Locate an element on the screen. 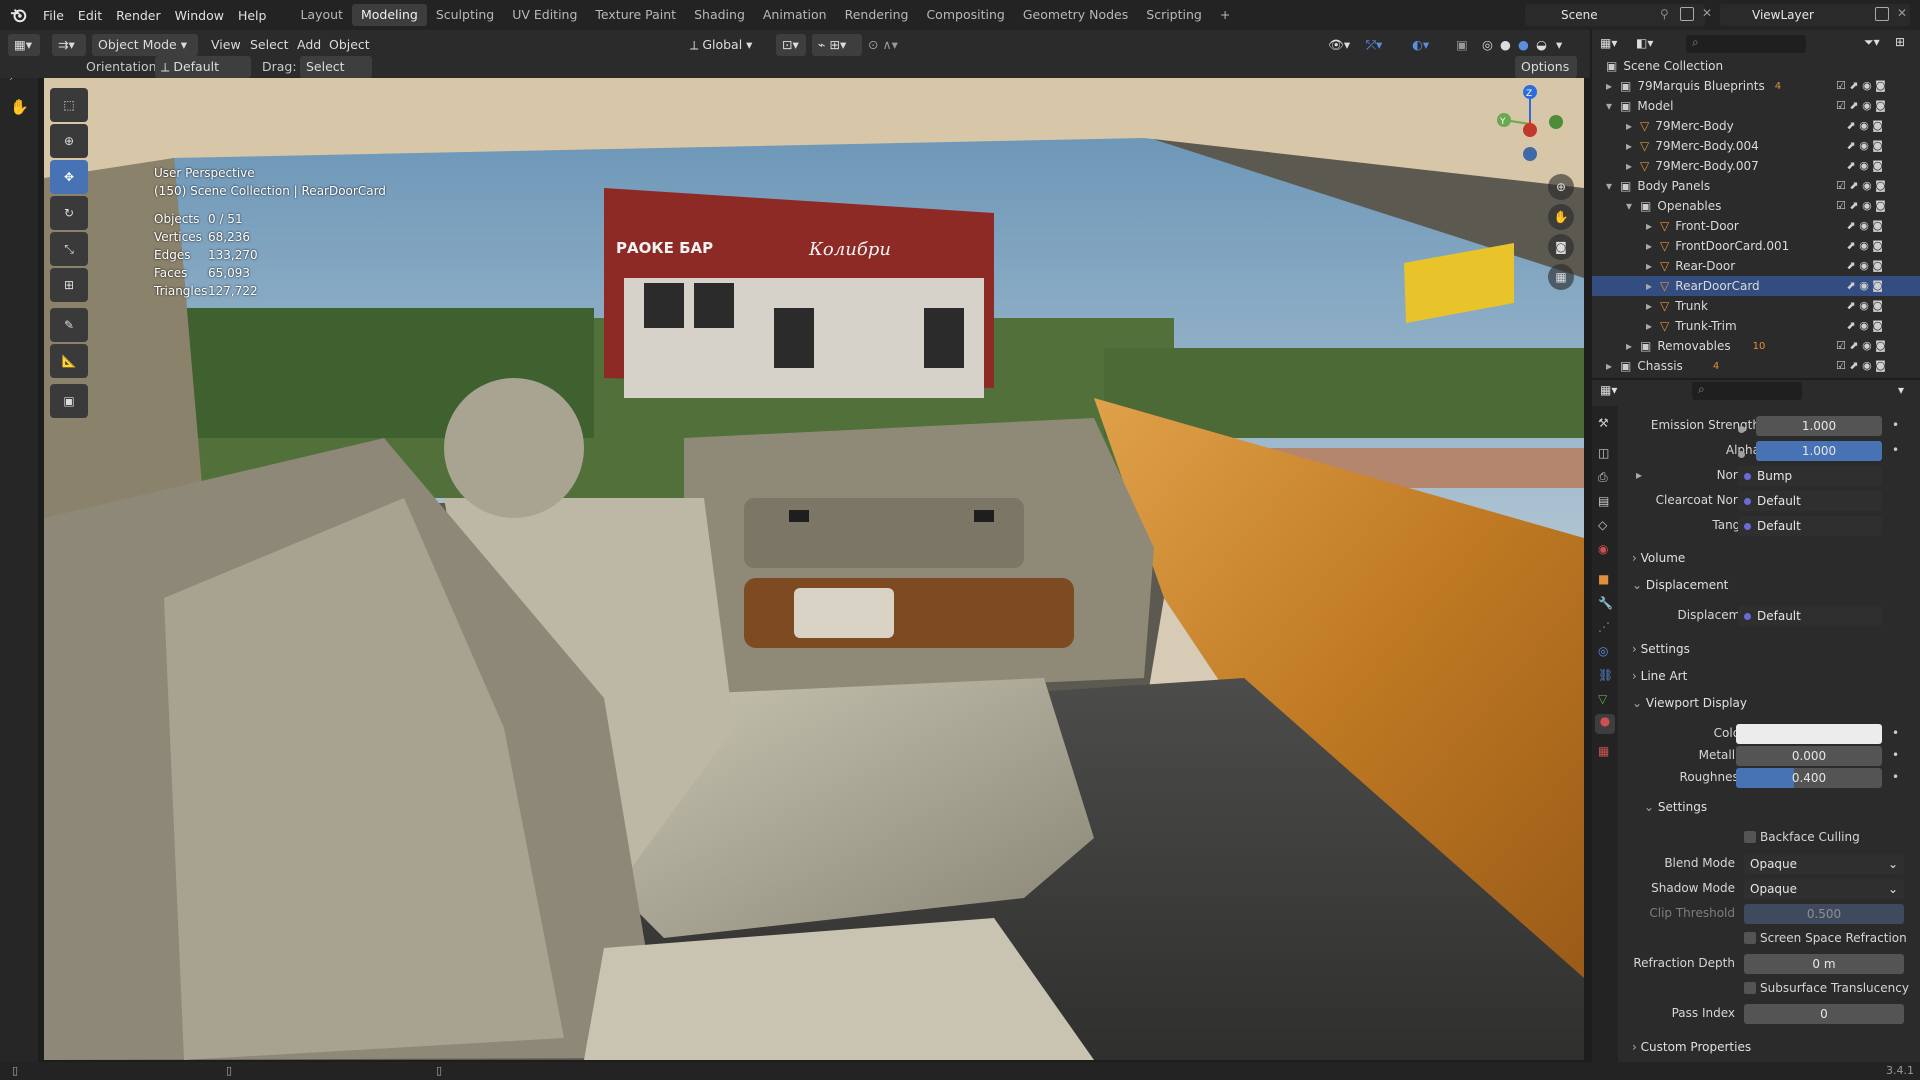 This screenshot has width=1920, height=1080. settings-panel-header: › Settings is located at coordinates (1661, 649).